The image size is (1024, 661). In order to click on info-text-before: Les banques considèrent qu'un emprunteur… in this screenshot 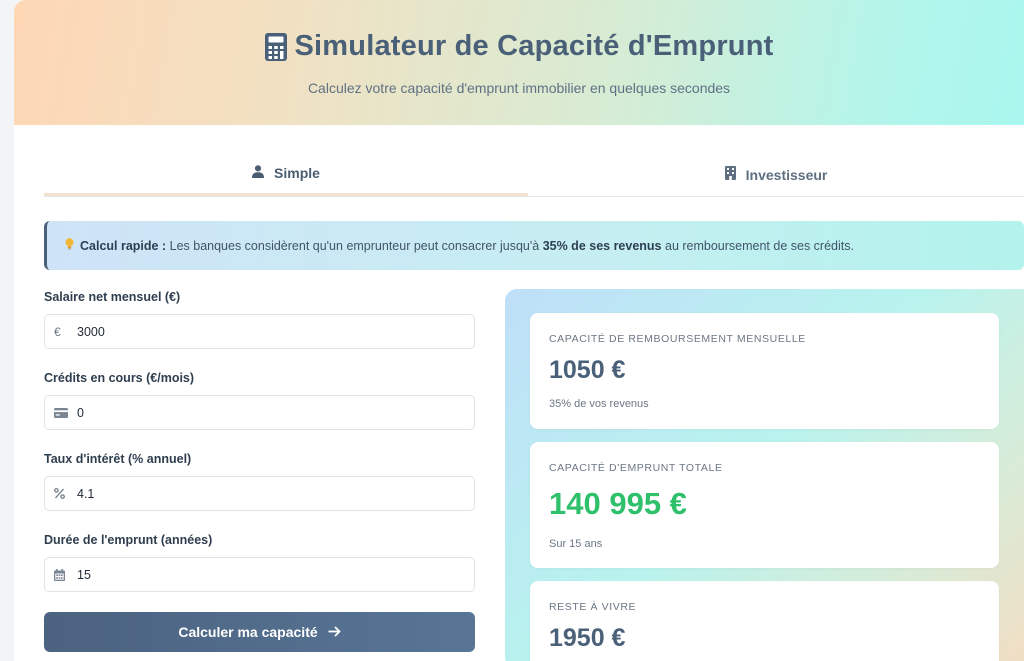, I will do `click(354, 245)`.